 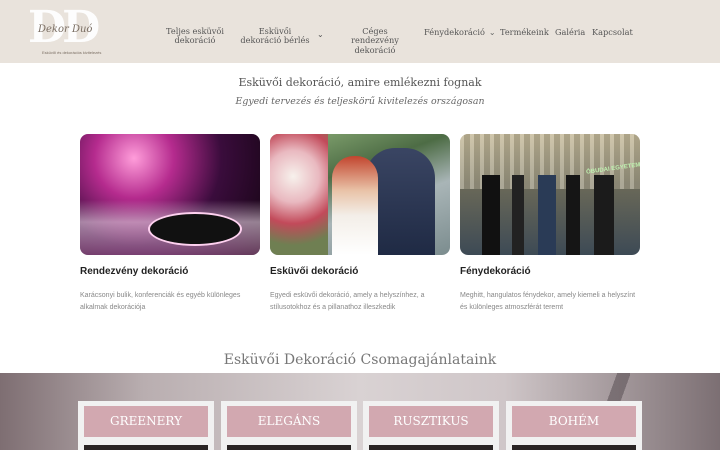 I want to click on package-card-elegans: ELEGÁNS, so click(x=289, y=425).